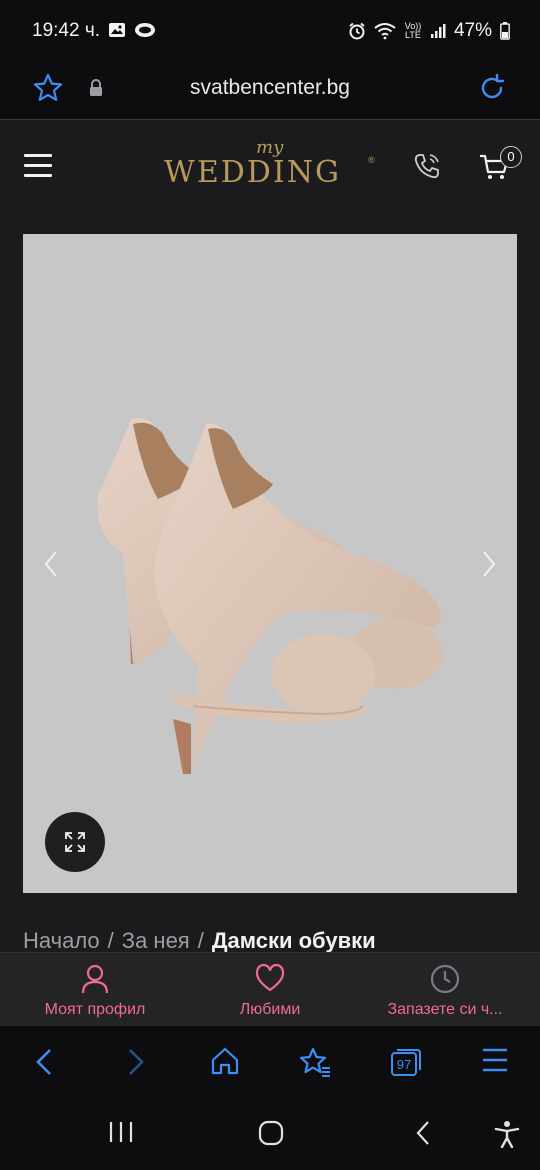  I want to click on previous-image-button, so click(51, 566).